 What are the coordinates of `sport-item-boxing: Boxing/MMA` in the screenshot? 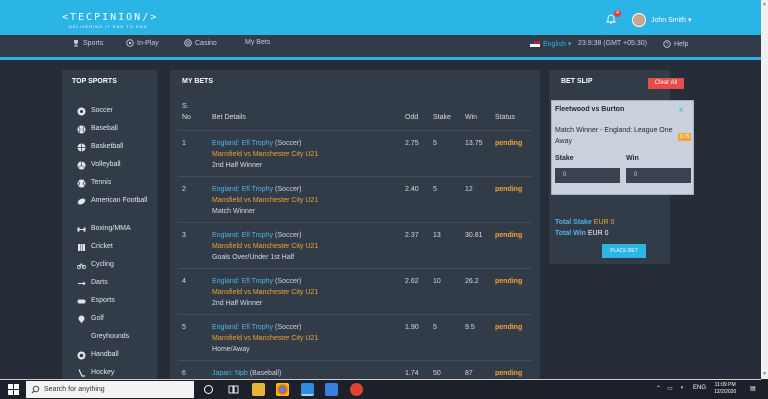 It's located at (117, 234).